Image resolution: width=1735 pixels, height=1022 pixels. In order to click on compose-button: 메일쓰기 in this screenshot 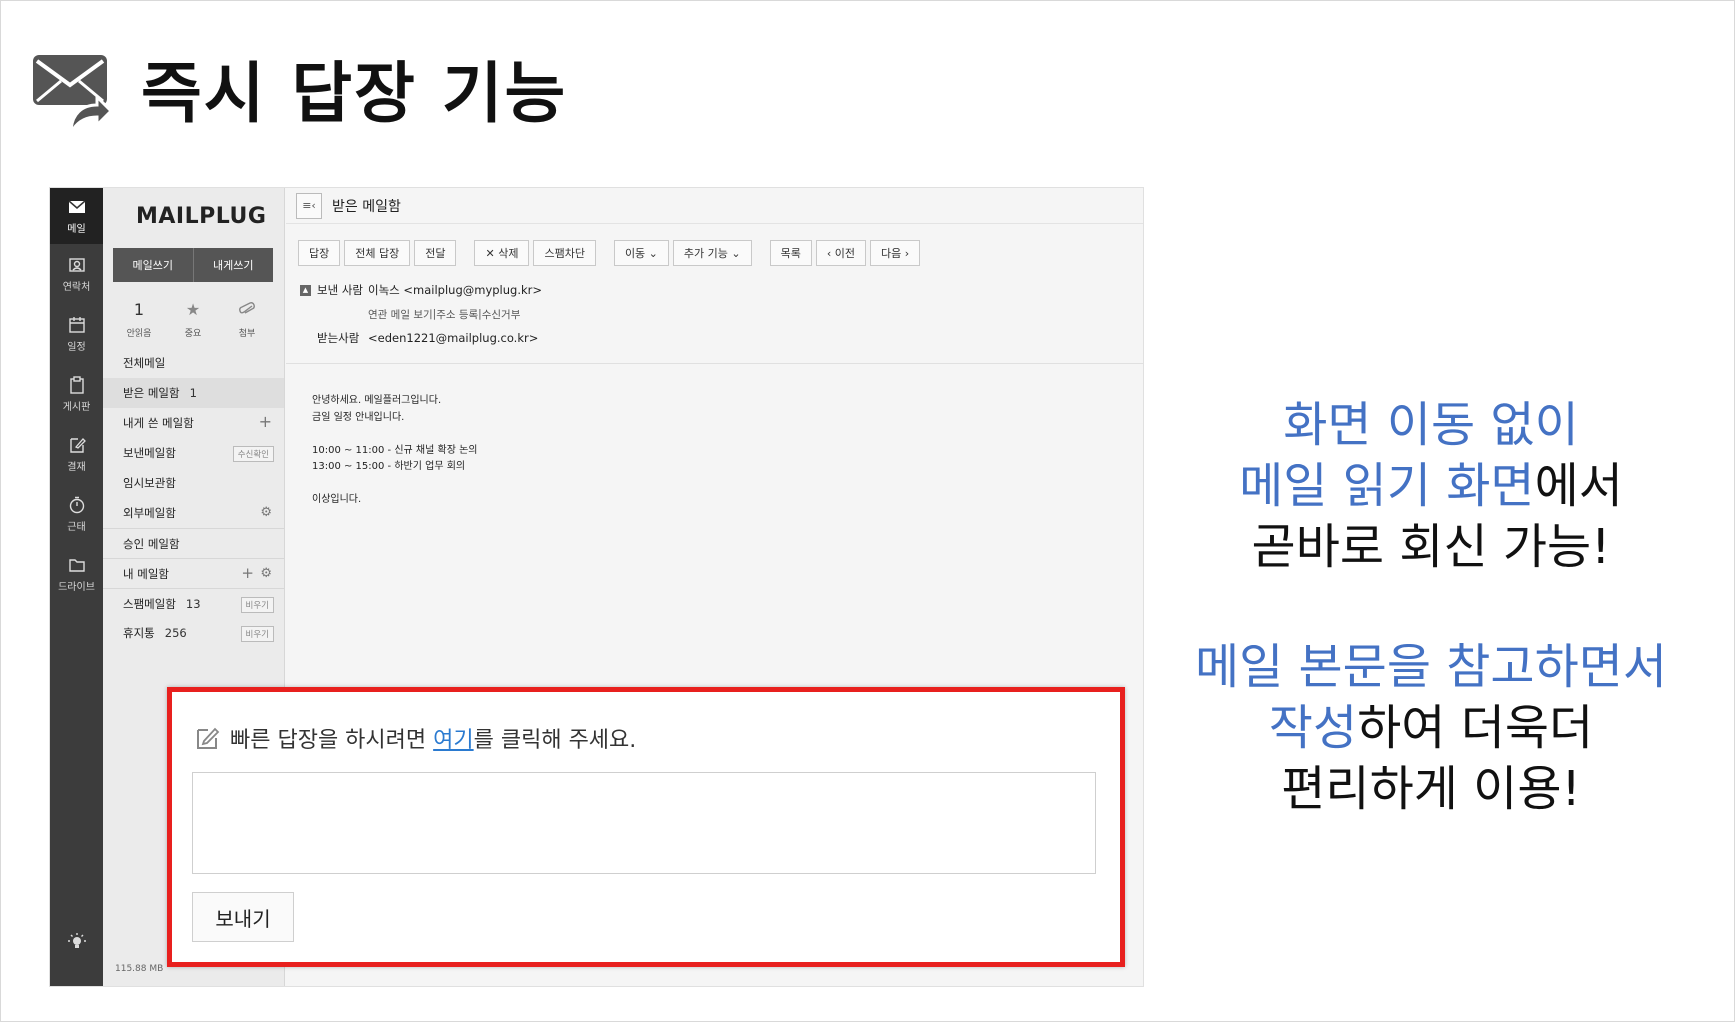, I will do `click(153, 265)`.